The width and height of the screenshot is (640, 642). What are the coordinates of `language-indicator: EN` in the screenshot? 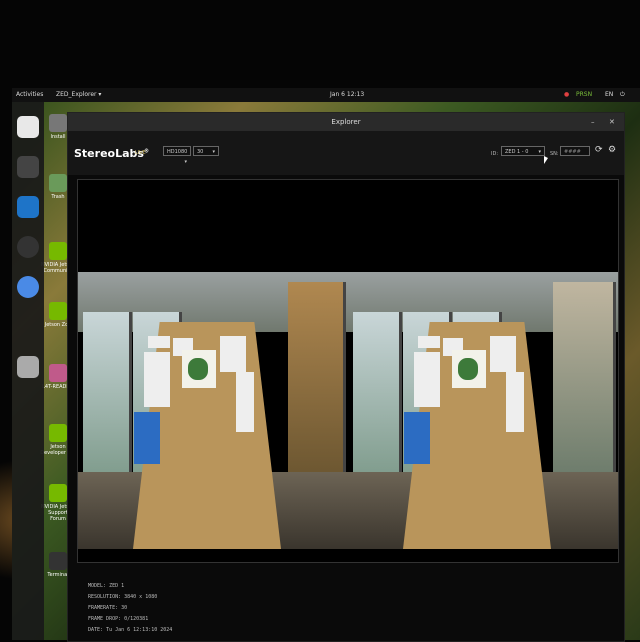 It's located at (609, 94).